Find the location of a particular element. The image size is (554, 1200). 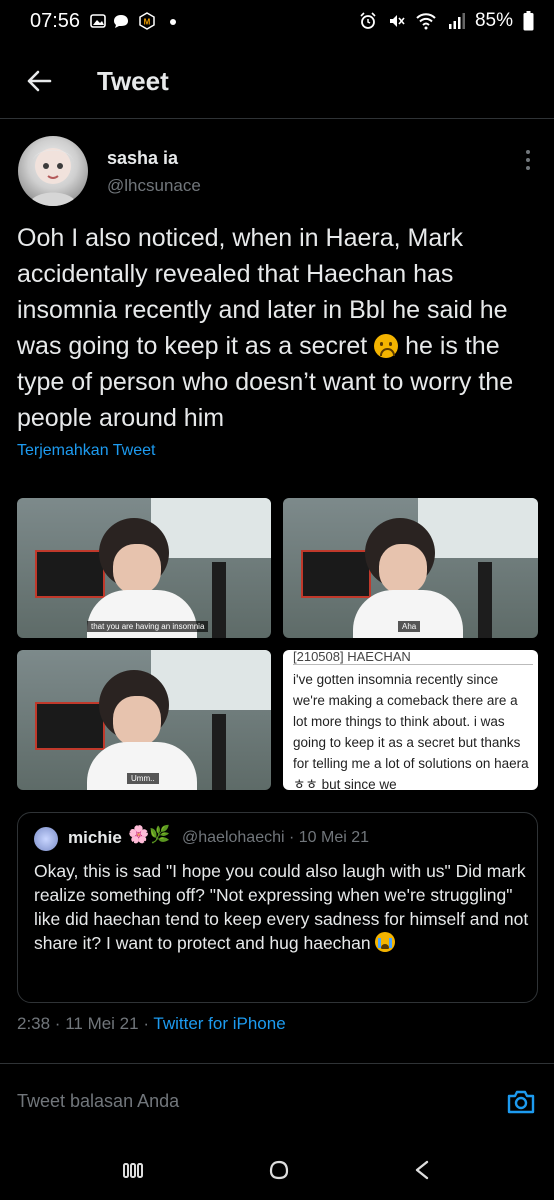

signal-icon is located at coordinates (456, 21).